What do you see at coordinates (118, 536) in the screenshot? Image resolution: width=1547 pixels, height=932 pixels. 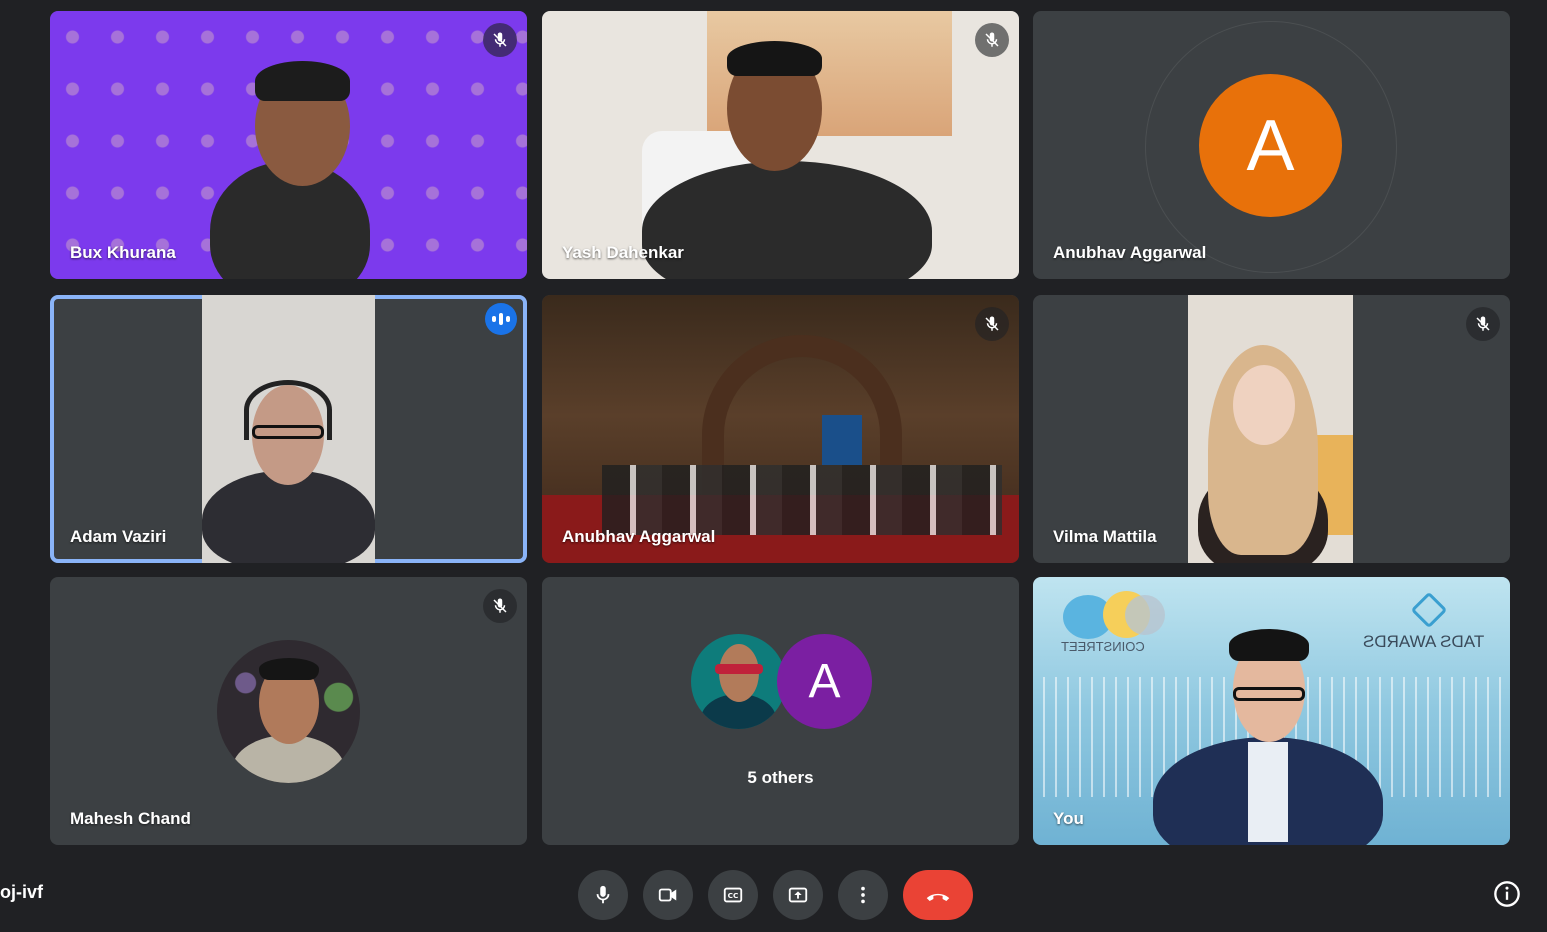 I see `participant-name: Adam Vaziri` at bounding box center [118, 536].